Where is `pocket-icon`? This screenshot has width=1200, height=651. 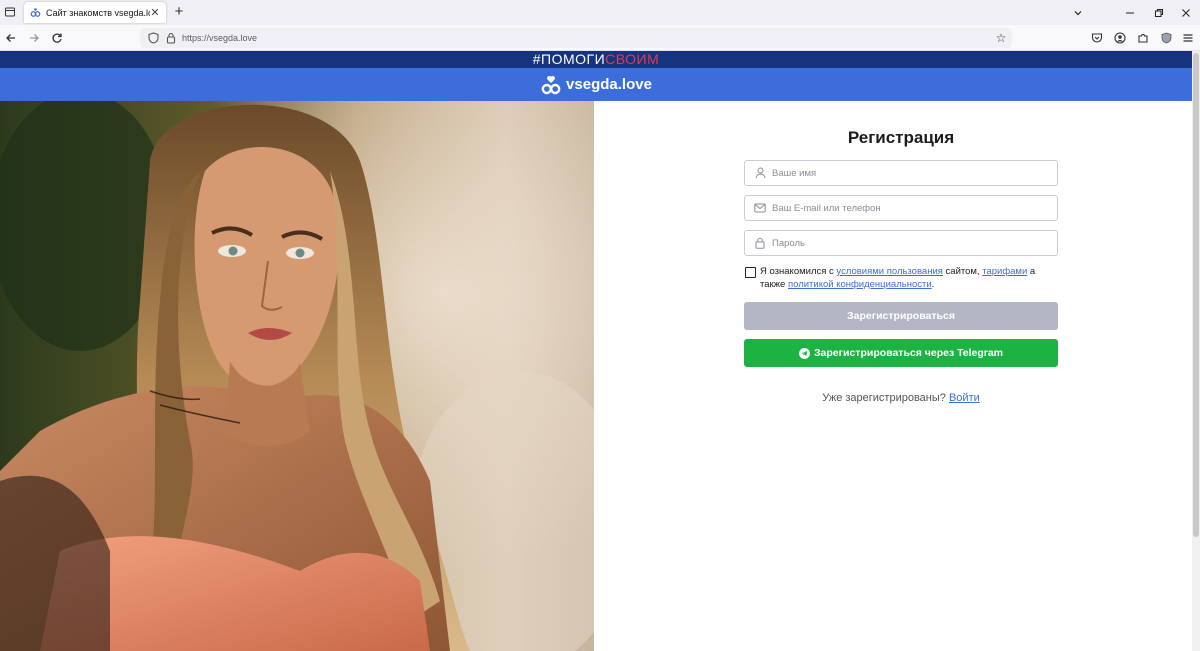
pocket-icon is located at coordinates (1097, 38).